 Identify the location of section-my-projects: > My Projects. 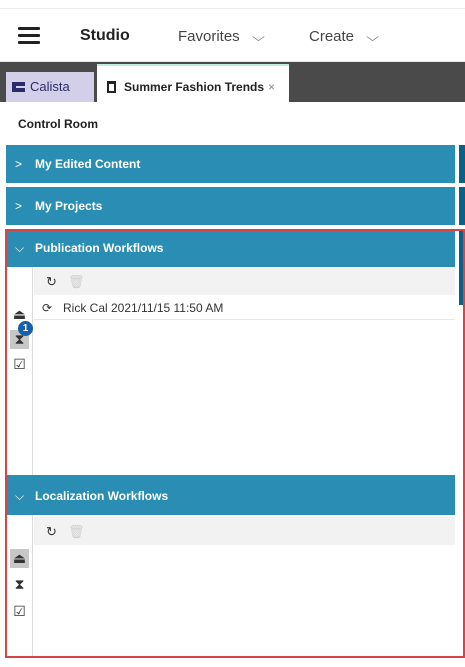
(230, 206).